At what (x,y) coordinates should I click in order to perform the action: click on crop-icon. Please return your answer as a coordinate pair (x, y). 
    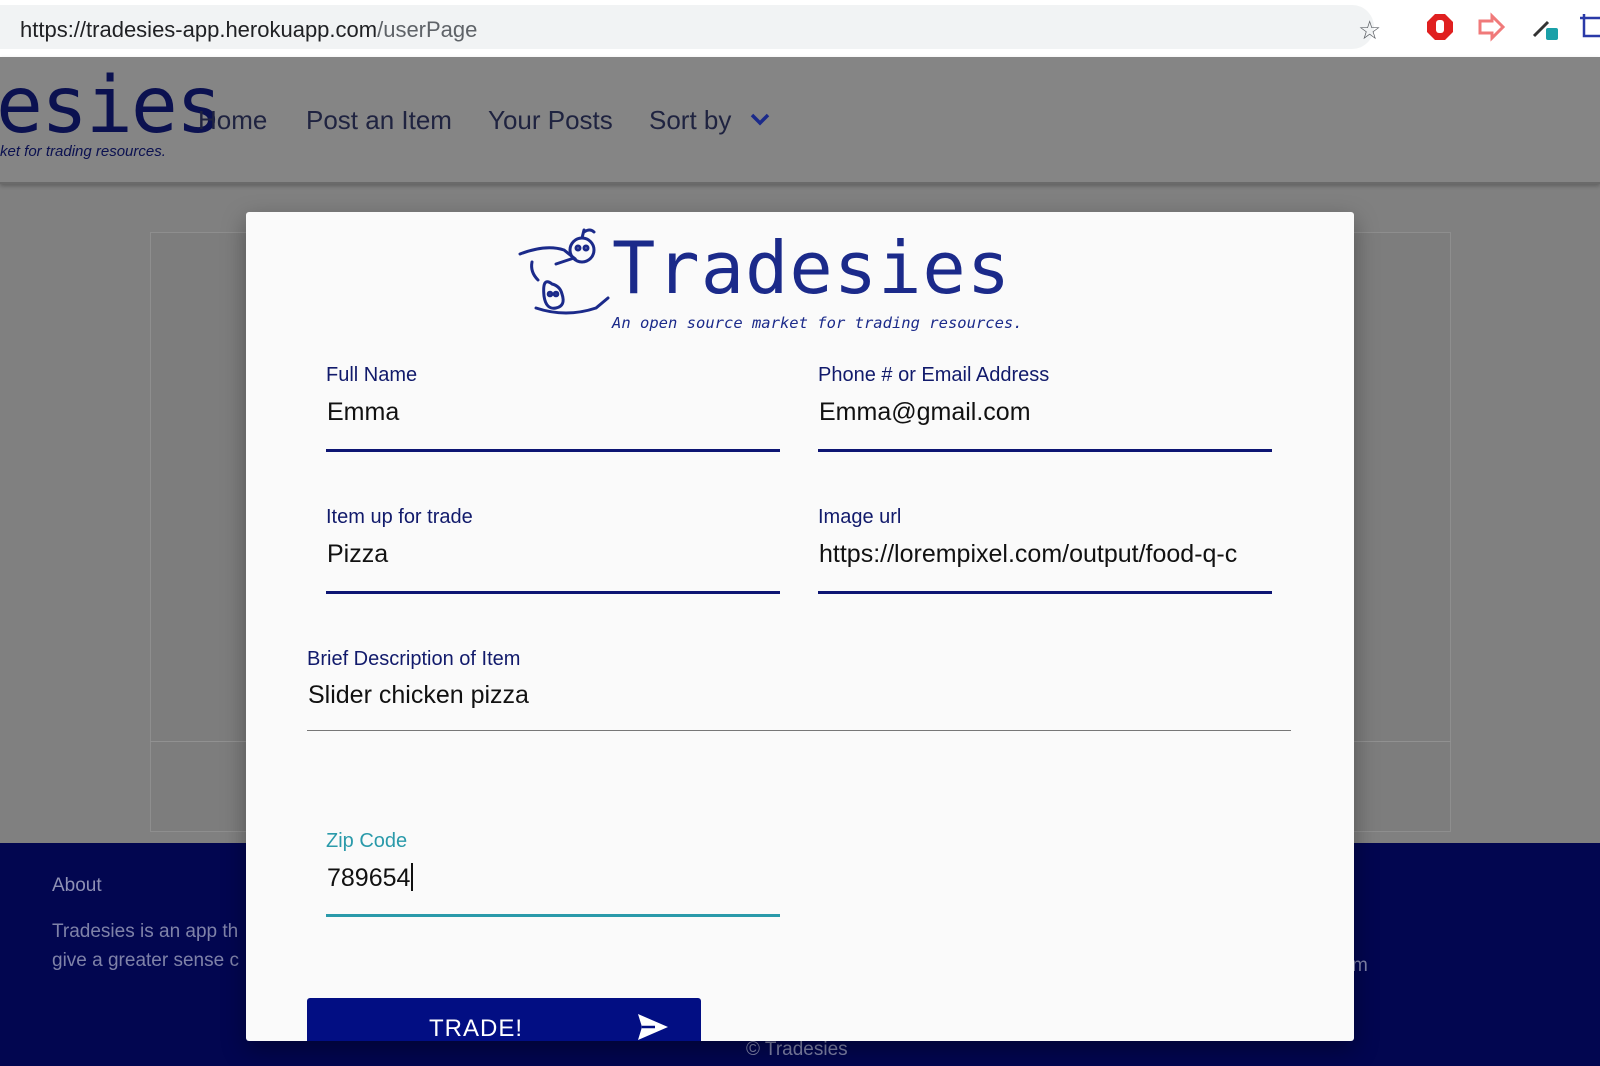
    Looking at the image, I should click on (1589, 27).